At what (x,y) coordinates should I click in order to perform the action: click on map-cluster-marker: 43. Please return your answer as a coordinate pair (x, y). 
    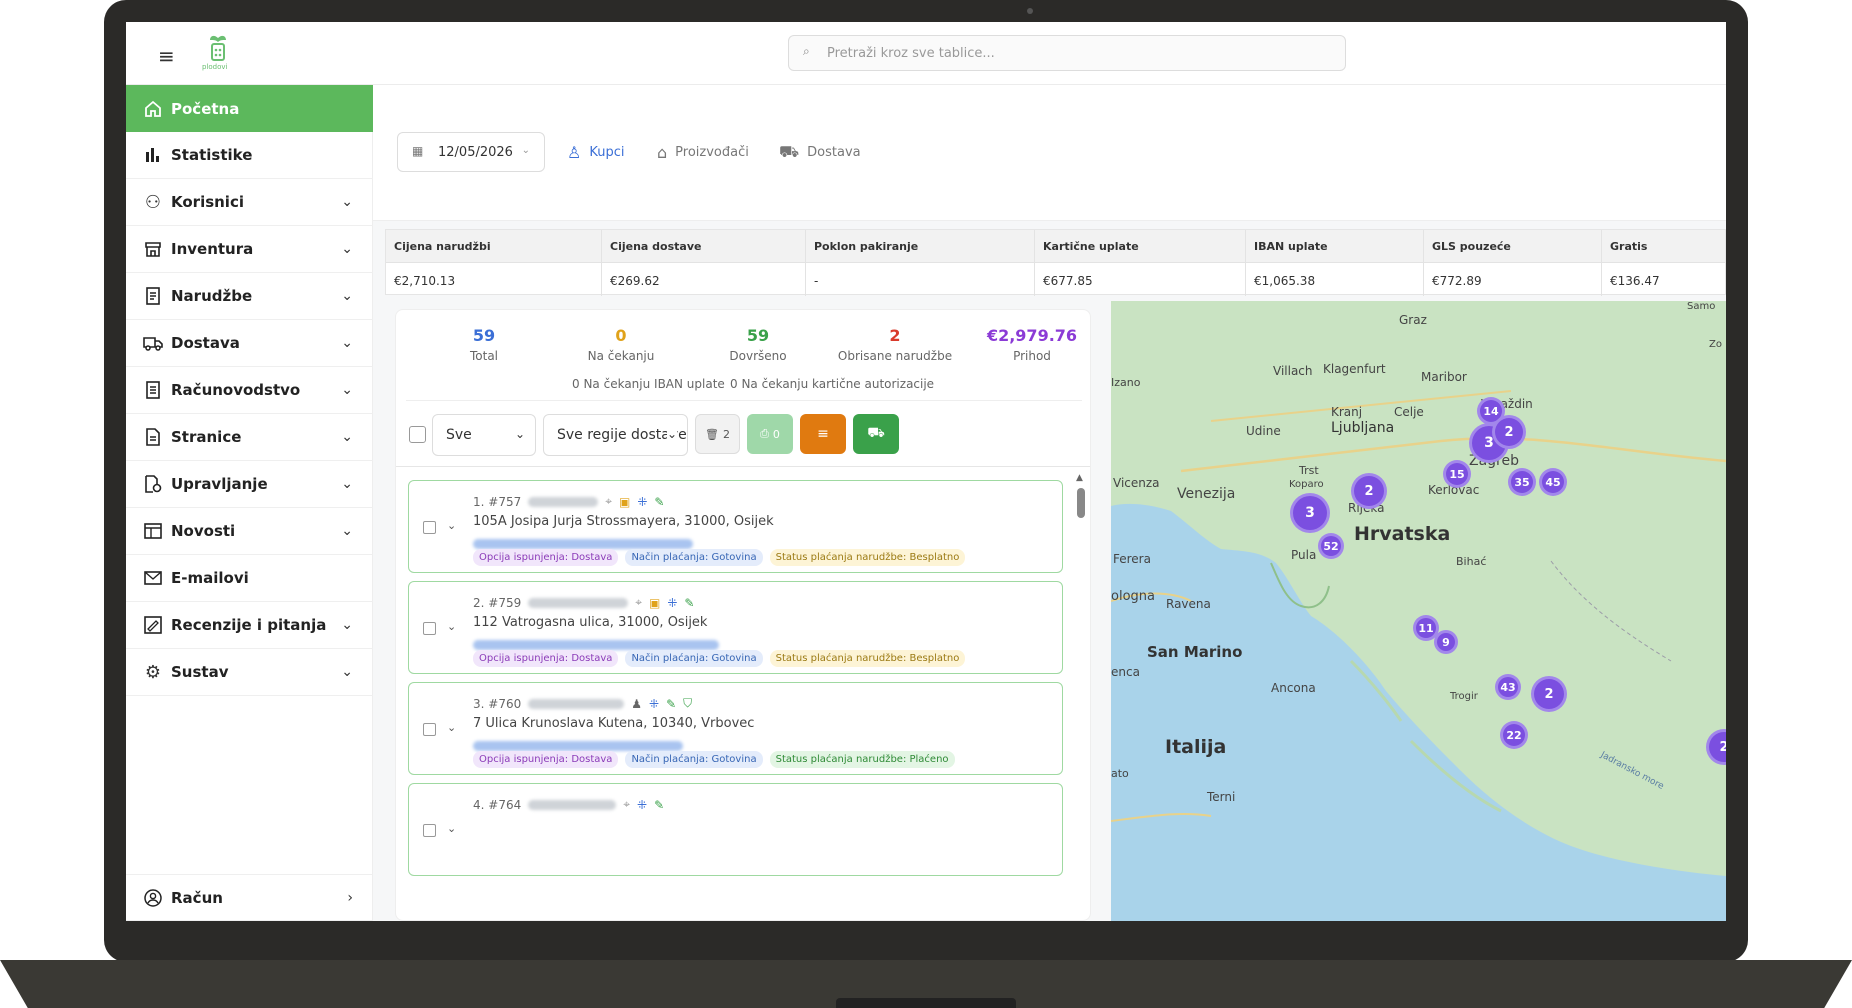
    Looking at the image, I should click on (1508, 687).